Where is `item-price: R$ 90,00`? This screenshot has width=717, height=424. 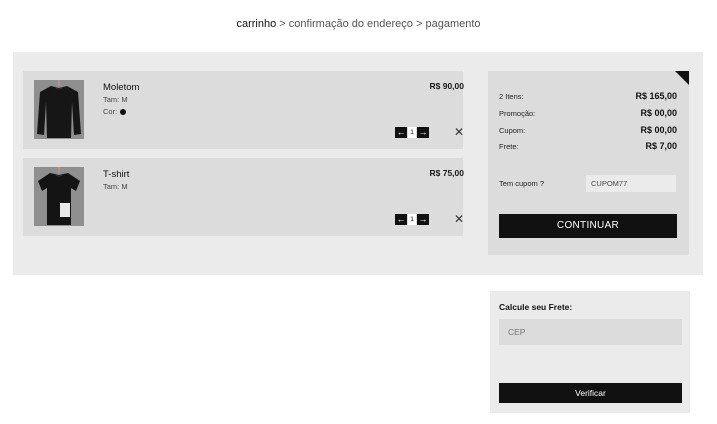 item-price: R$ 90,00 is located at coordinates (447, 86).